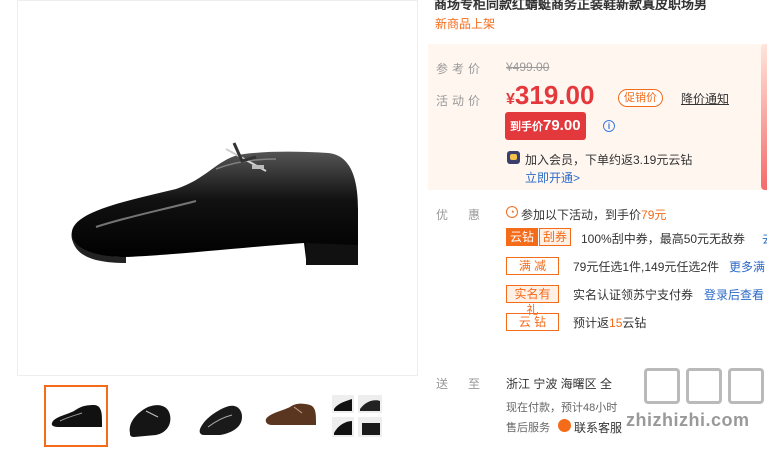 The image size is (767, 449). What do you see at coordinates (564, 425) in the screenshot?
I see `customer-service-icon` at bounding box center [564, 425].